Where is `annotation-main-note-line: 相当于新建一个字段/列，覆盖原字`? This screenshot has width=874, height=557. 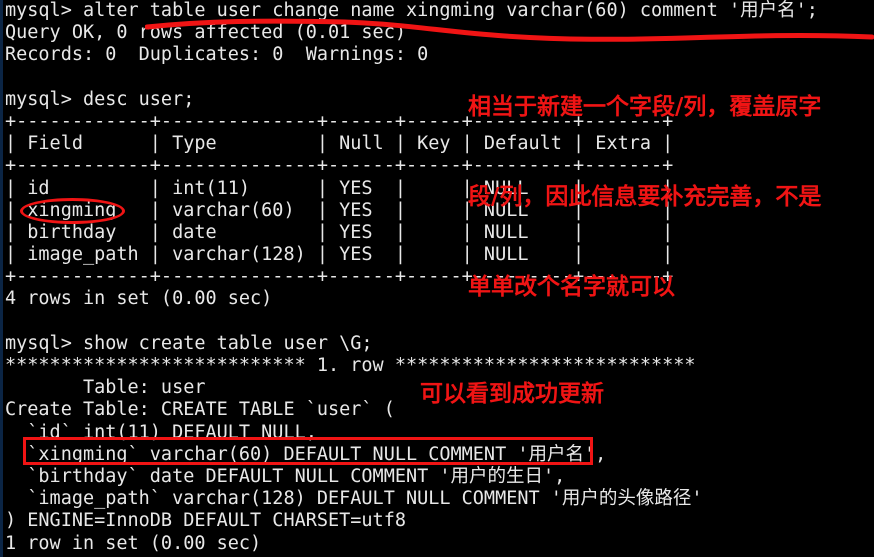
annotation-main-note-line: 相当于新建一个字段/列，覆盖原字 is located at coordinates (645, 107).